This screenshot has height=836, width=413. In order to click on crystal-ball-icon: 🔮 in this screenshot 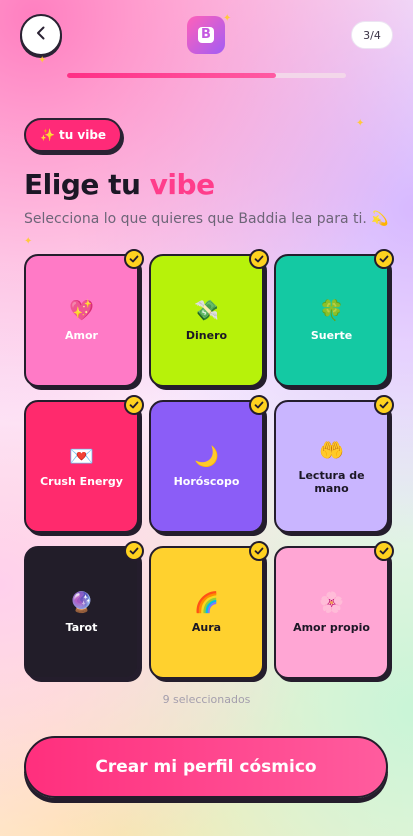, I will do `click(81, 602)`.